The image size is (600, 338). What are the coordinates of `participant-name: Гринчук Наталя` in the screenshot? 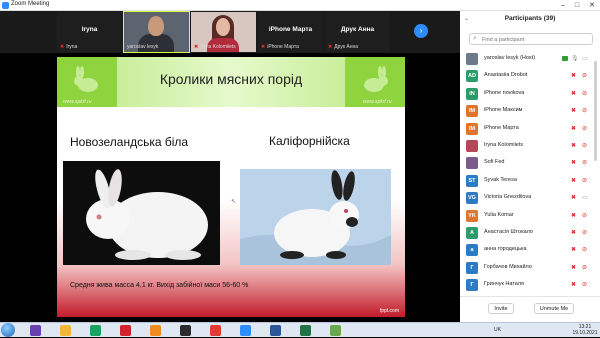 It's located at (504, 284).